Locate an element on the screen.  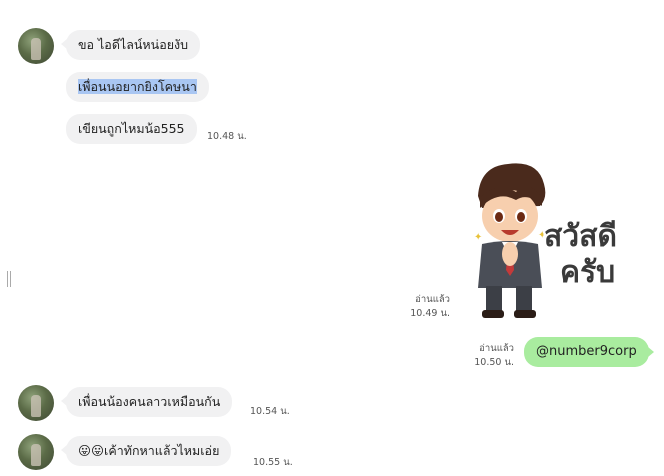
message-bubble: เขียนถูกไหมน้อ555 is located at coordinates (131, 129).